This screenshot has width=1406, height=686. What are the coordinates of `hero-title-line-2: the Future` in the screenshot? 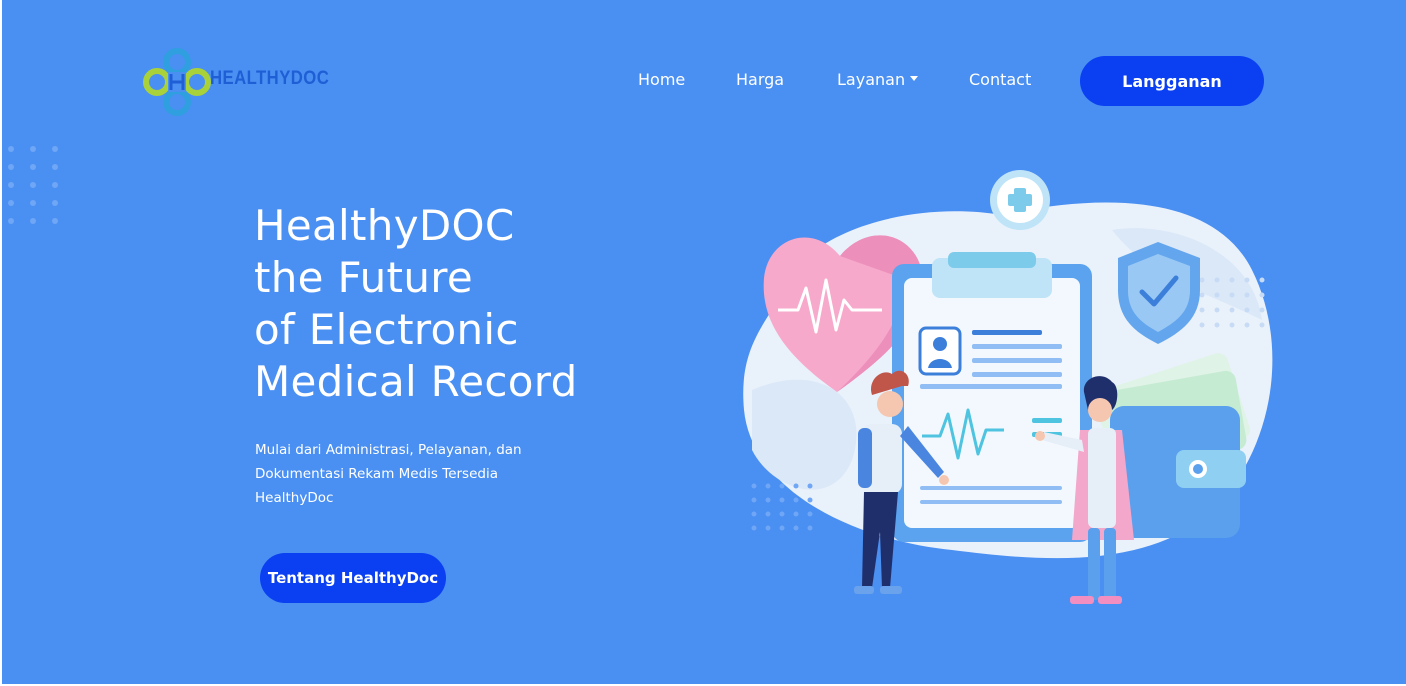 It's located at (364, 277).